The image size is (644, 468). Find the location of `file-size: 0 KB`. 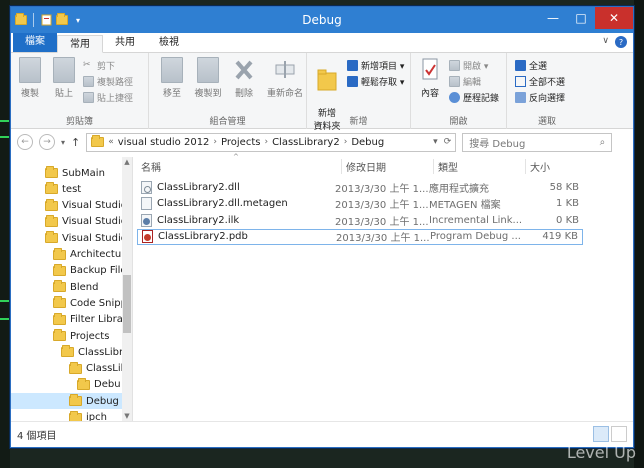

file-size: 0 KB is located at coordinates (567, 220).